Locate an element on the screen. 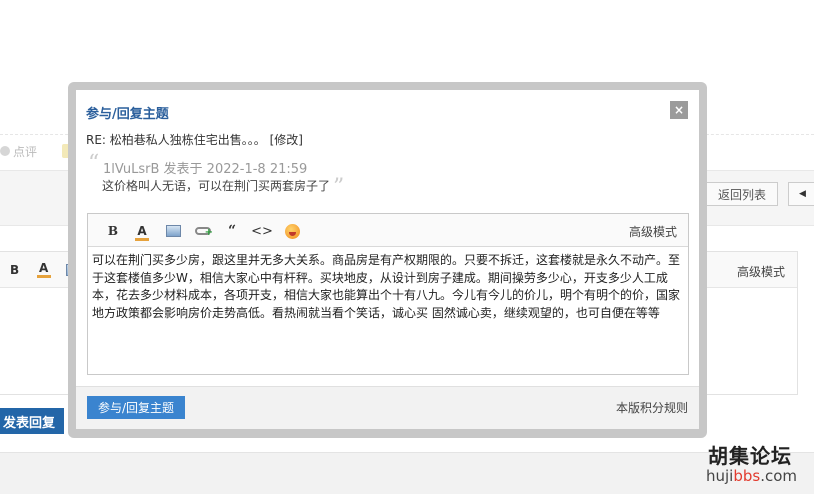  watermark-url: hujibbs.com is located at coordinates (751, 476).